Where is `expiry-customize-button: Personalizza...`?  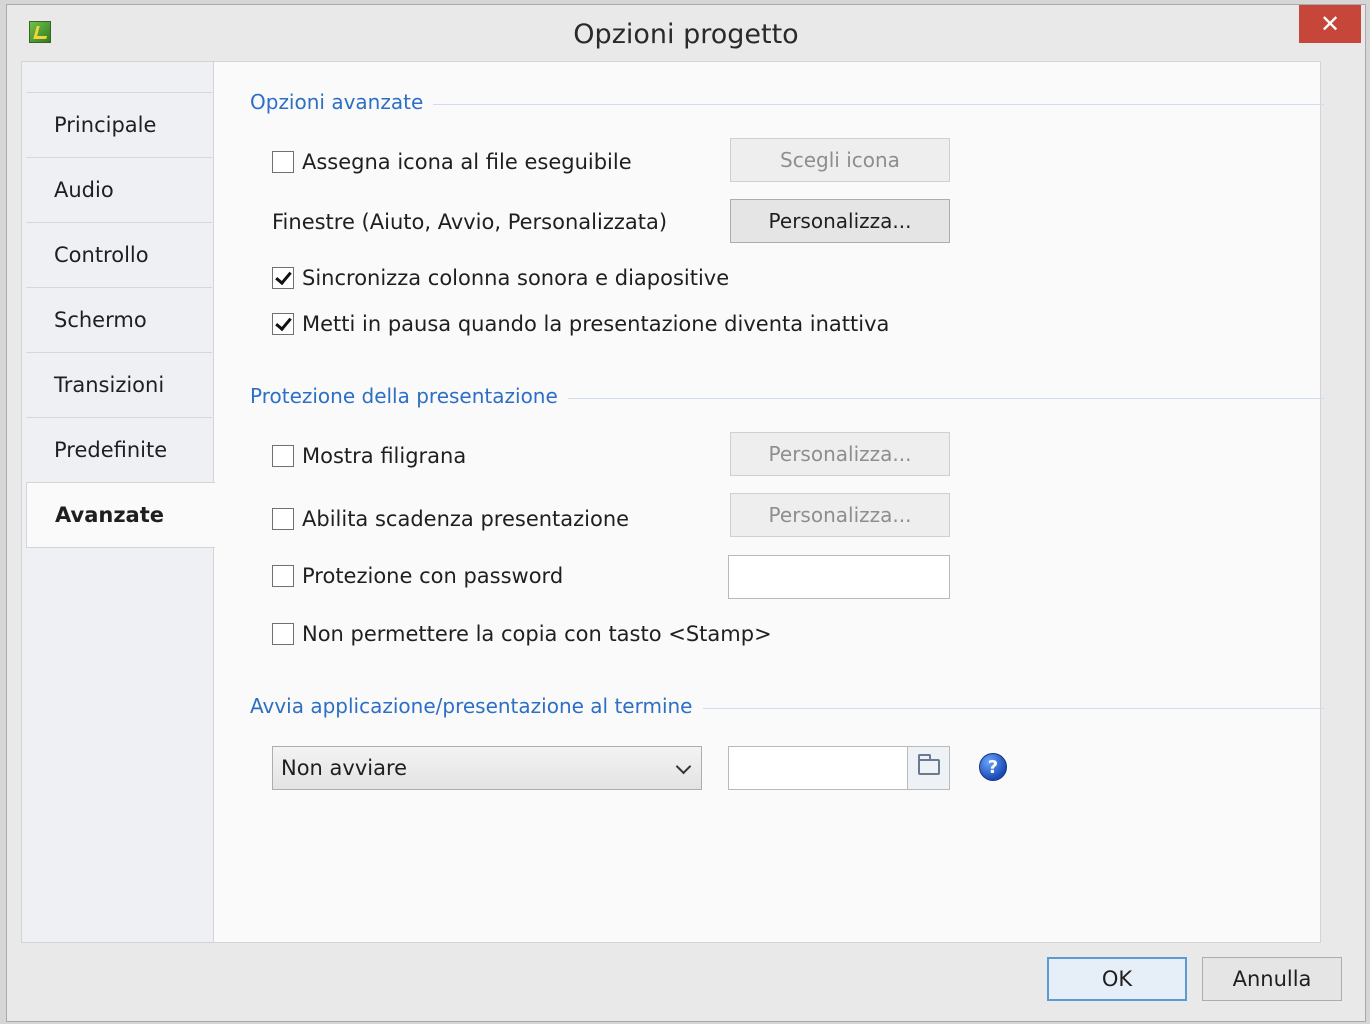 expiry-customize-button: Personalizza... is located at coordinates (840, 515).